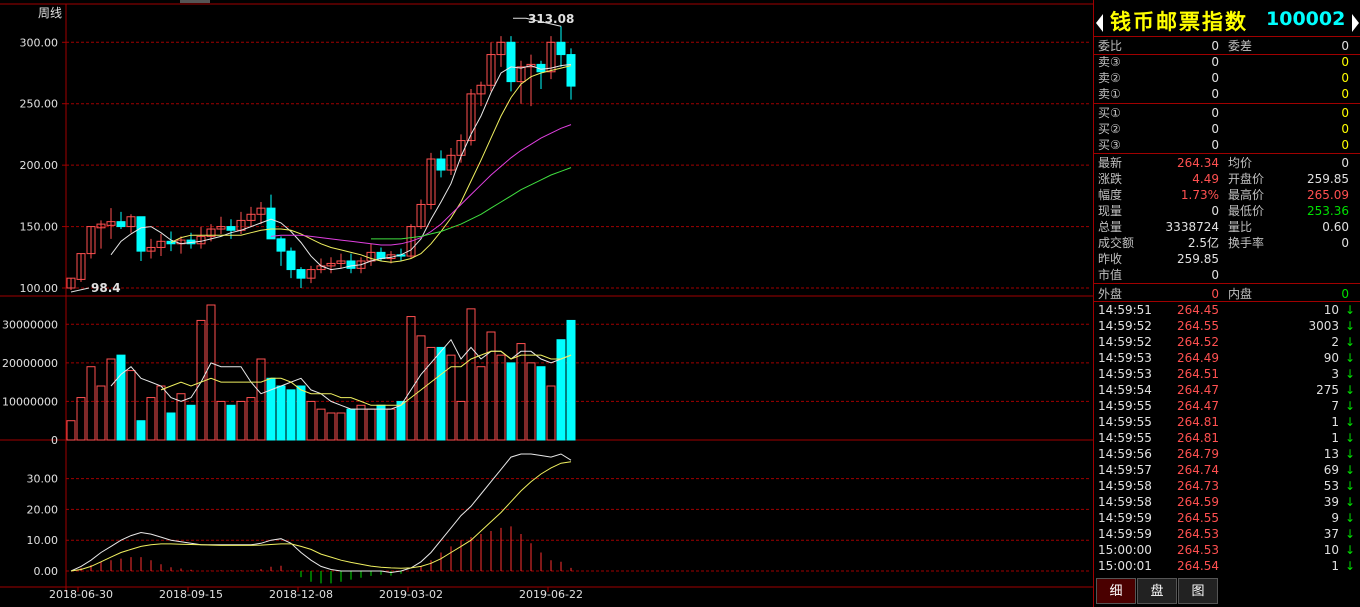 The width and height of the screenshot is (1360, 607). I want to click on quote-row: 幅度 1.73% 最高价 265.09, so click(1227, 195).